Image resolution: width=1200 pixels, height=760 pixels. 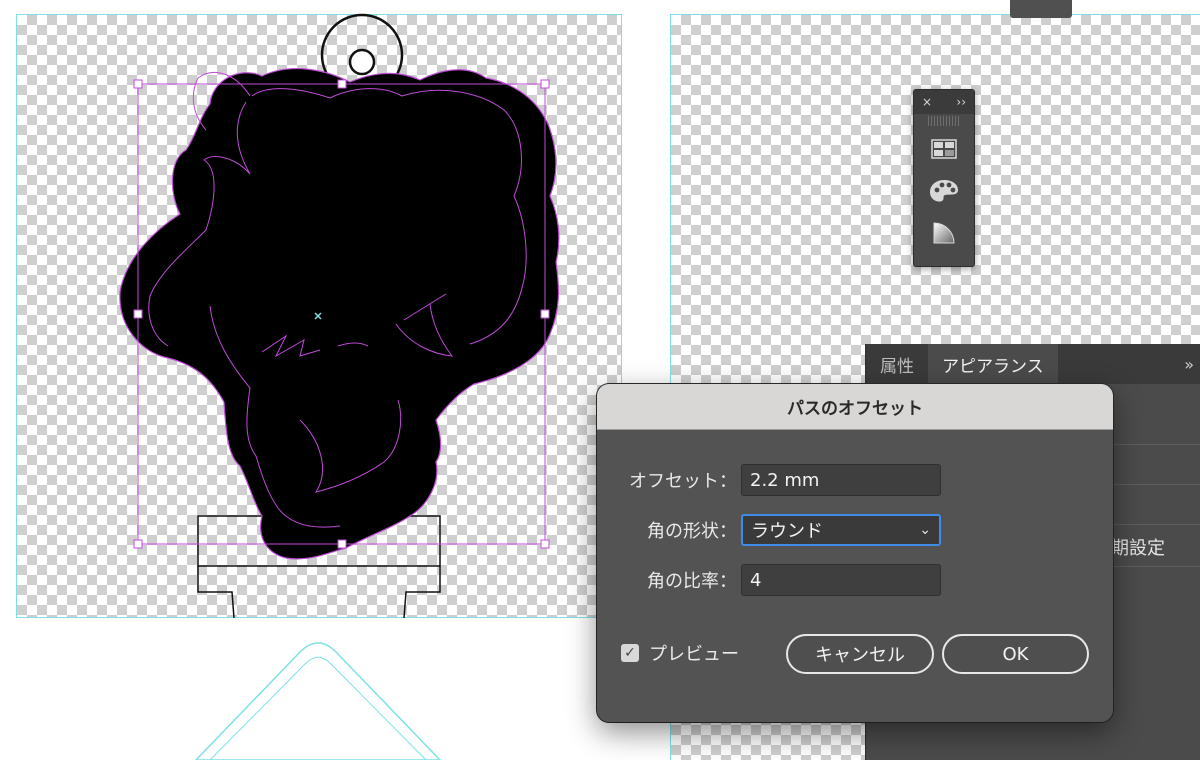 What do you see at coordinates (694, 654) in the screenshot?
I see `preview-label: プレビュー` at bounding box center [694, 654].